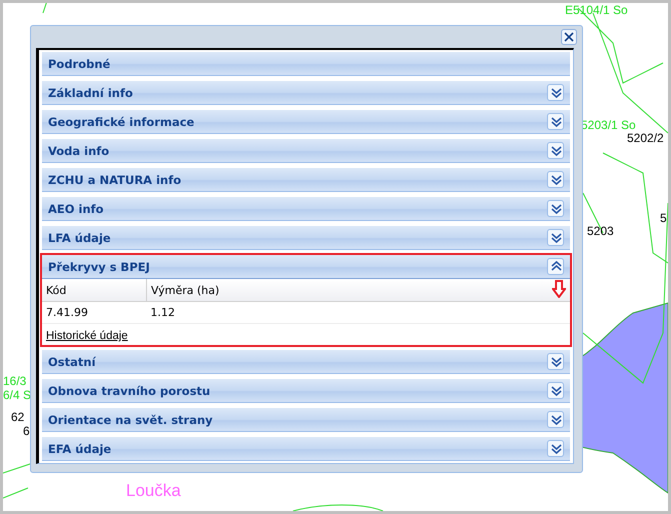 Image resolution: width=671 pixels, height=514 pixels. What do you see at coordinates (129, 391) in the screenshot?
I see `section-title: Obnova travního porostu` at bounding box center [129, 391].